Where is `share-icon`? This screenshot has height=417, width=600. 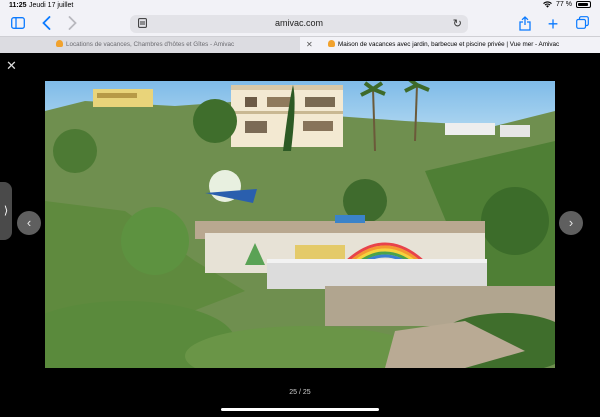 share-icon is located at coordinates (525, 24).